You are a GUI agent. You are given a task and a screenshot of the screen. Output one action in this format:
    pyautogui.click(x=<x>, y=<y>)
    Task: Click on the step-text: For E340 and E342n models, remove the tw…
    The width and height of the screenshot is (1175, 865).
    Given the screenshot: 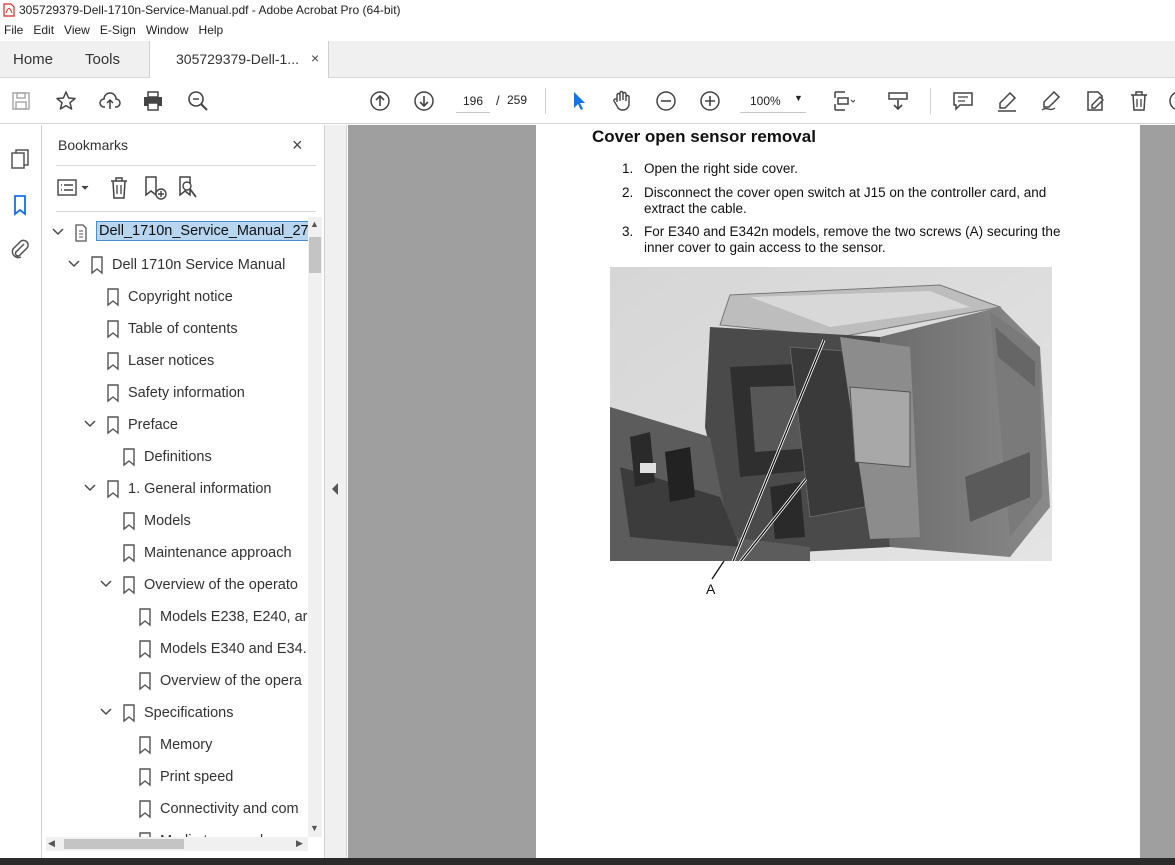 What is the action you would take?
    pyautogui.click(x=852, y=239)
    